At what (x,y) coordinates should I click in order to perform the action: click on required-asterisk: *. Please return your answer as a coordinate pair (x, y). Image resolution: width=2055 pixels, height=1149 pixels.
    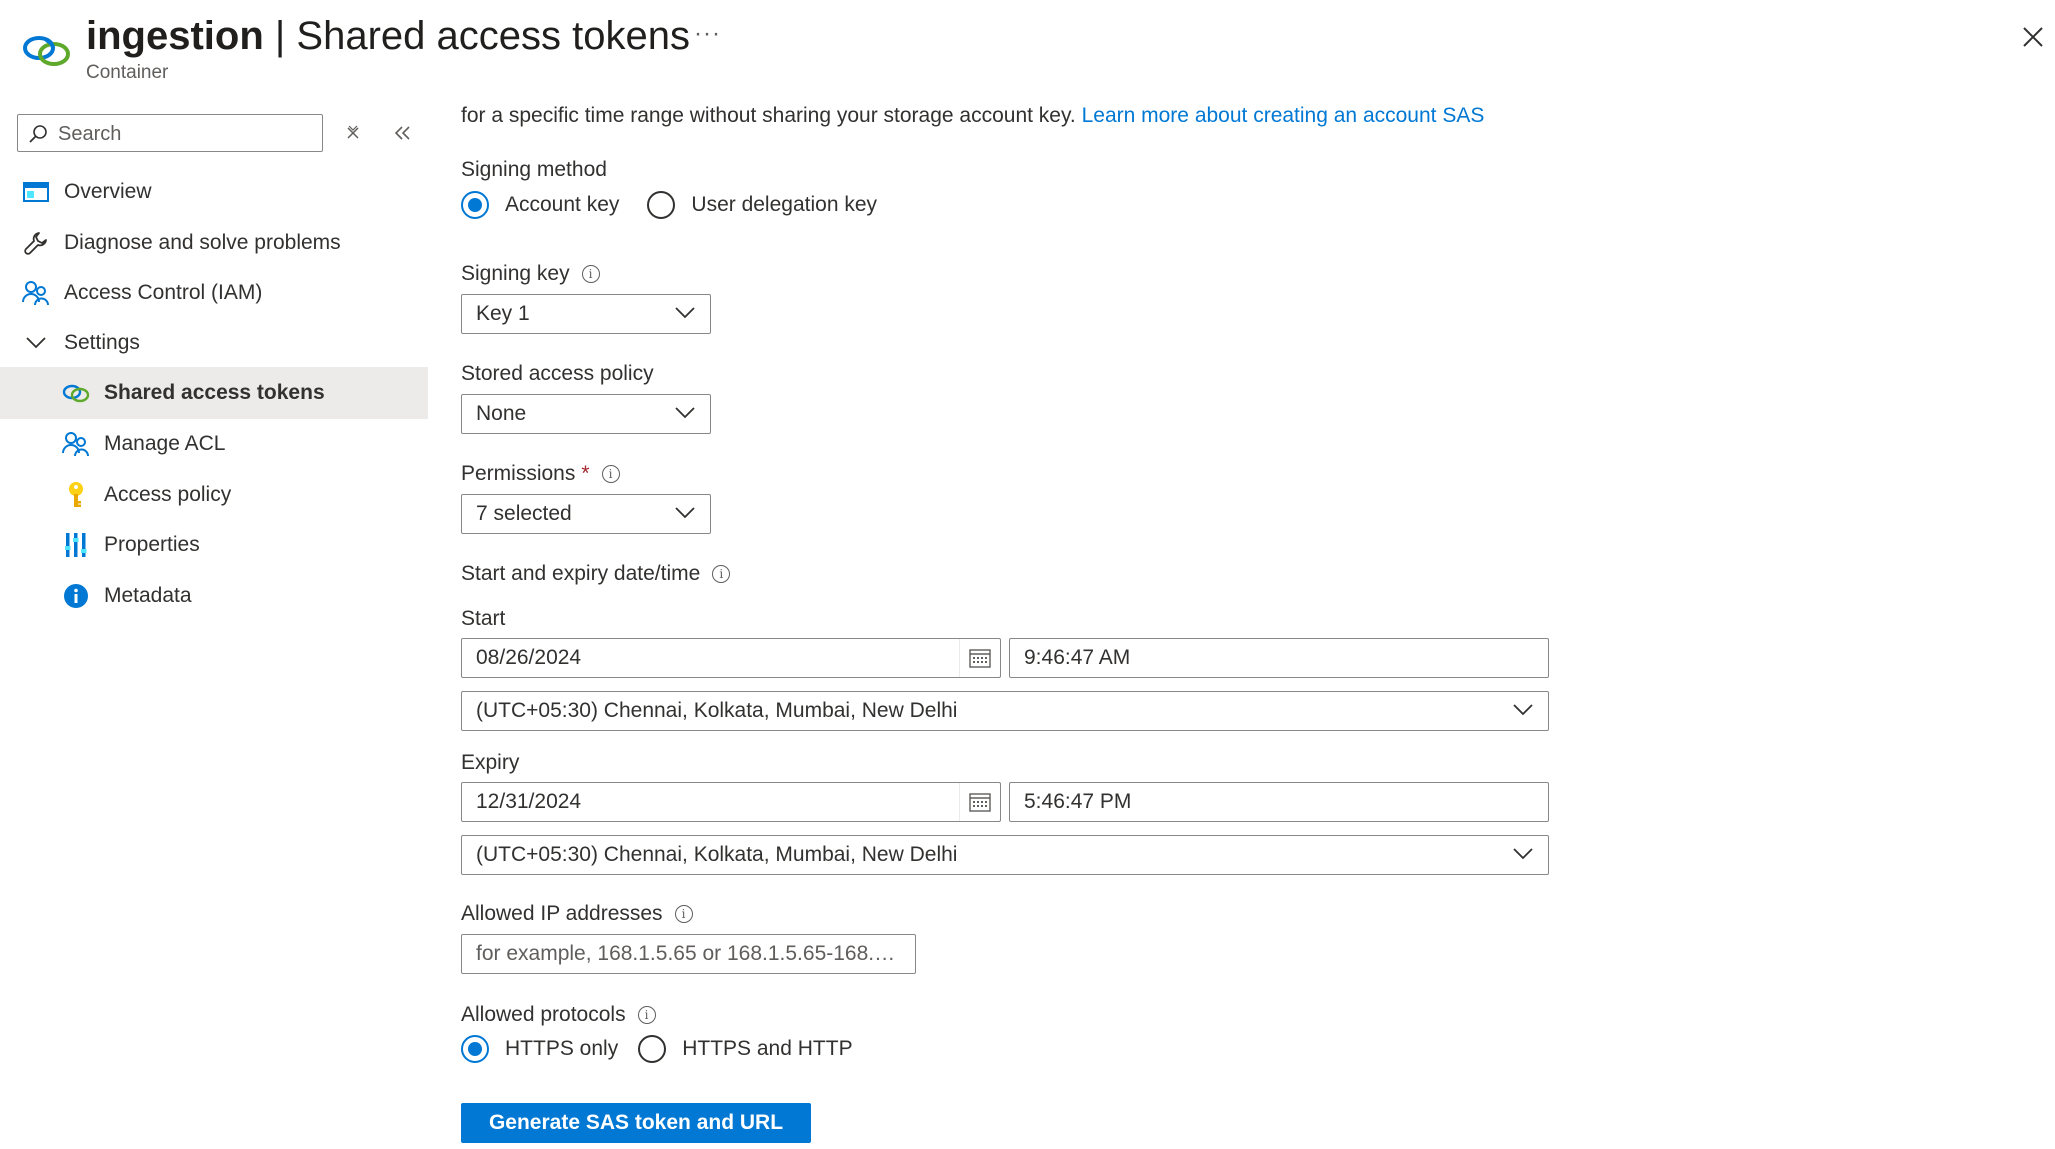
    Looking at the image, I should click on (585, 473).